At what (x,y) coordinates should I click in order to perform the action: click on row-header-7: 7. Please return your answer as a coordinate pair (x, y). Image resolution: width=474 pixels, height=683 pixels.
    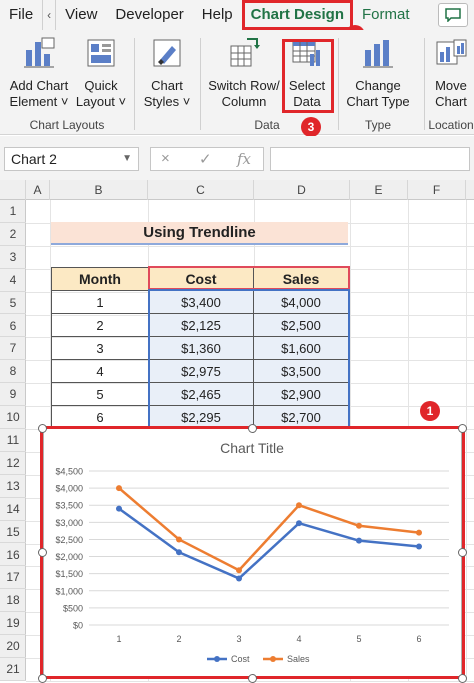
    Looking at the image, I should click on (13, 349).